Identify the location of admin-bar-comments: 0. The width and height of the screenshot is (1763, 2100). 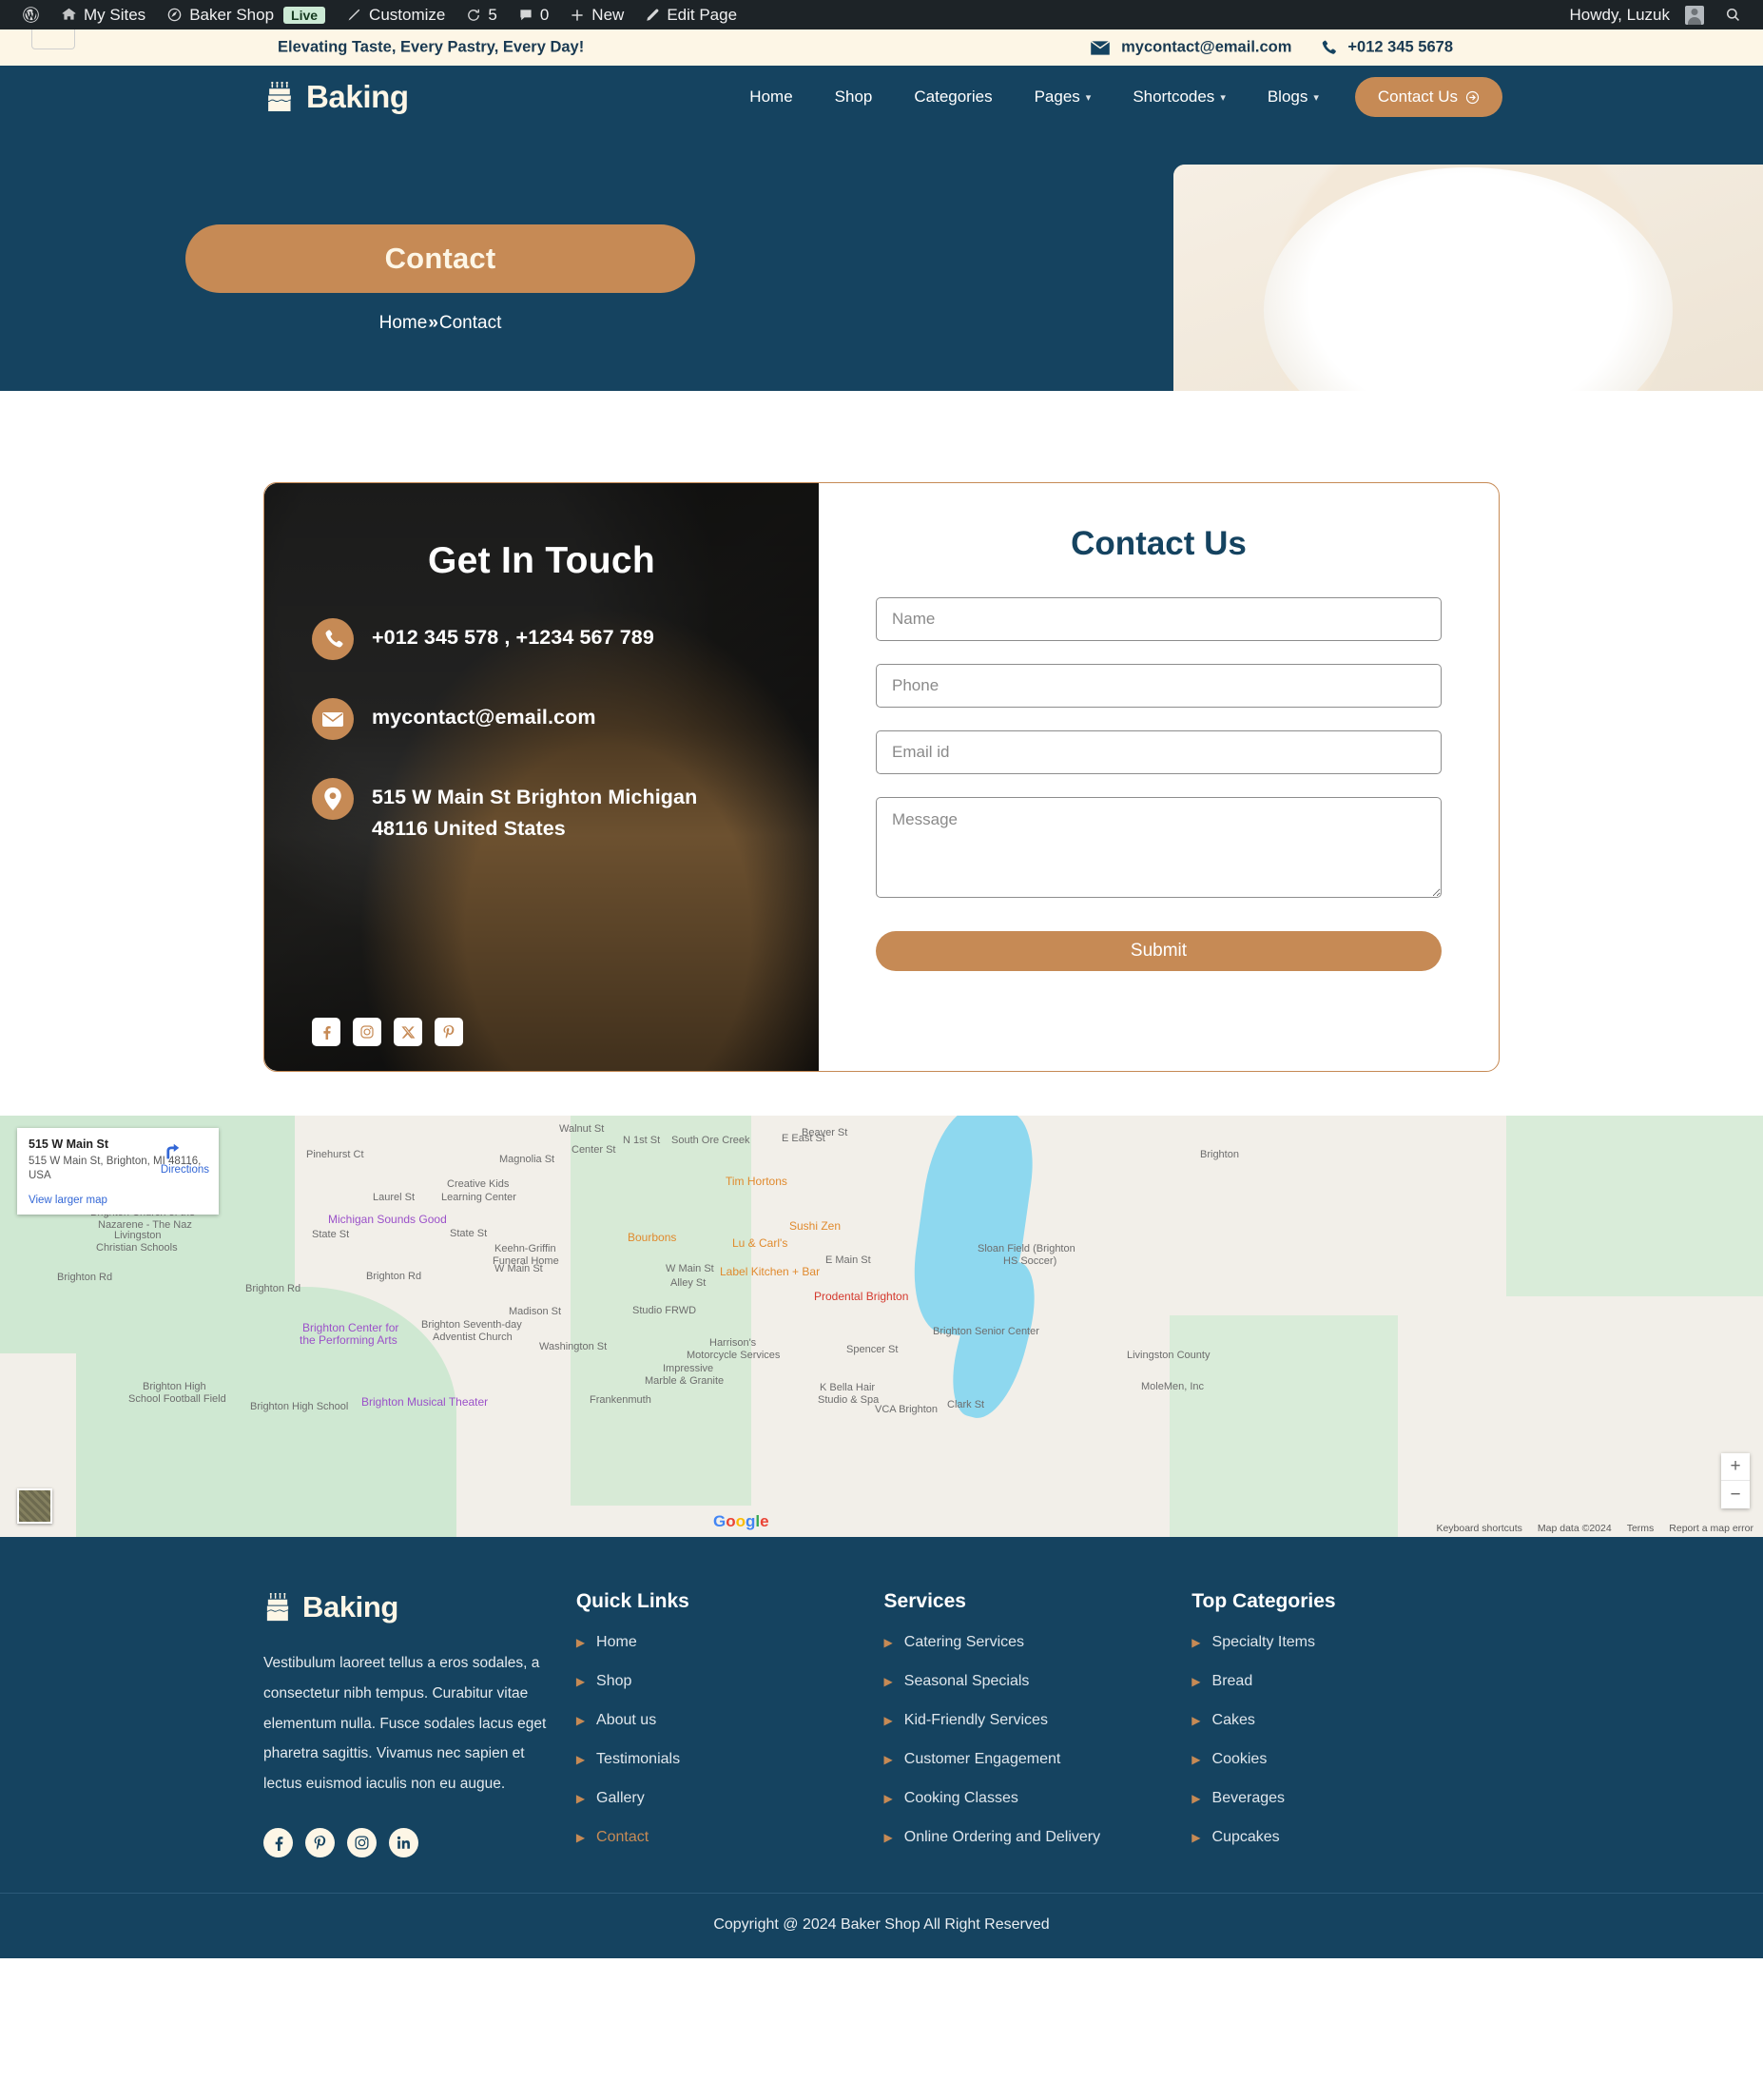
(533, 14).